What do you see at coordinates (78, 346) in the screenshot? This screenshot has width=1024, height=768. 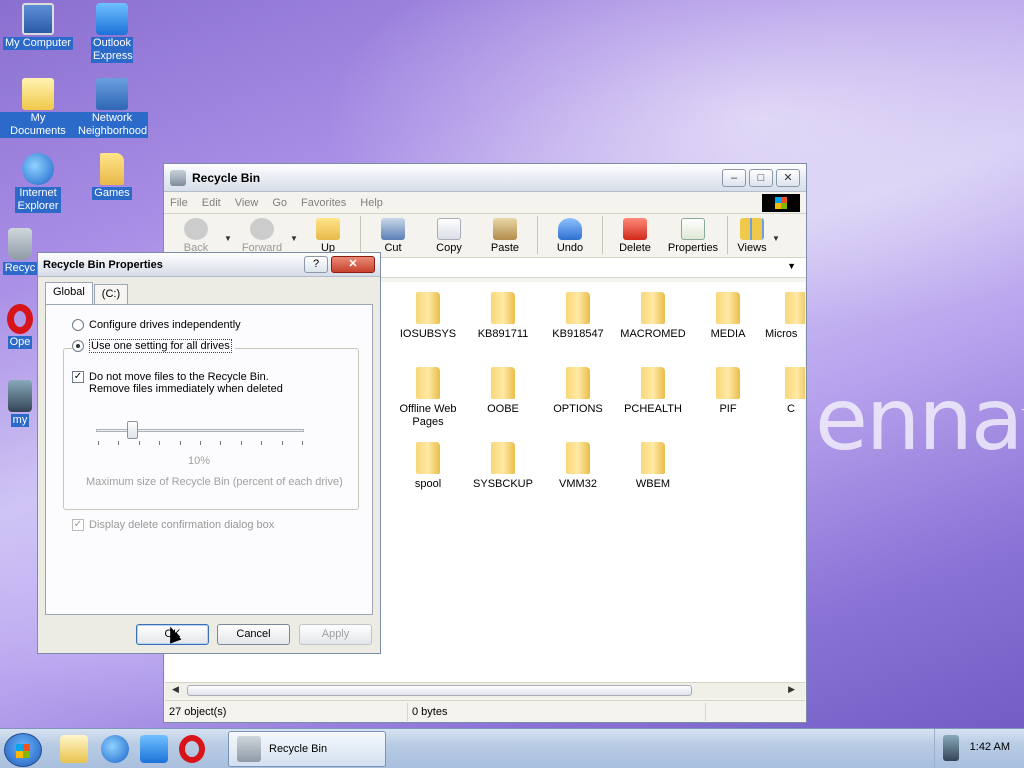 I see `radio-circle-selected` at bounding box center [78, 346].